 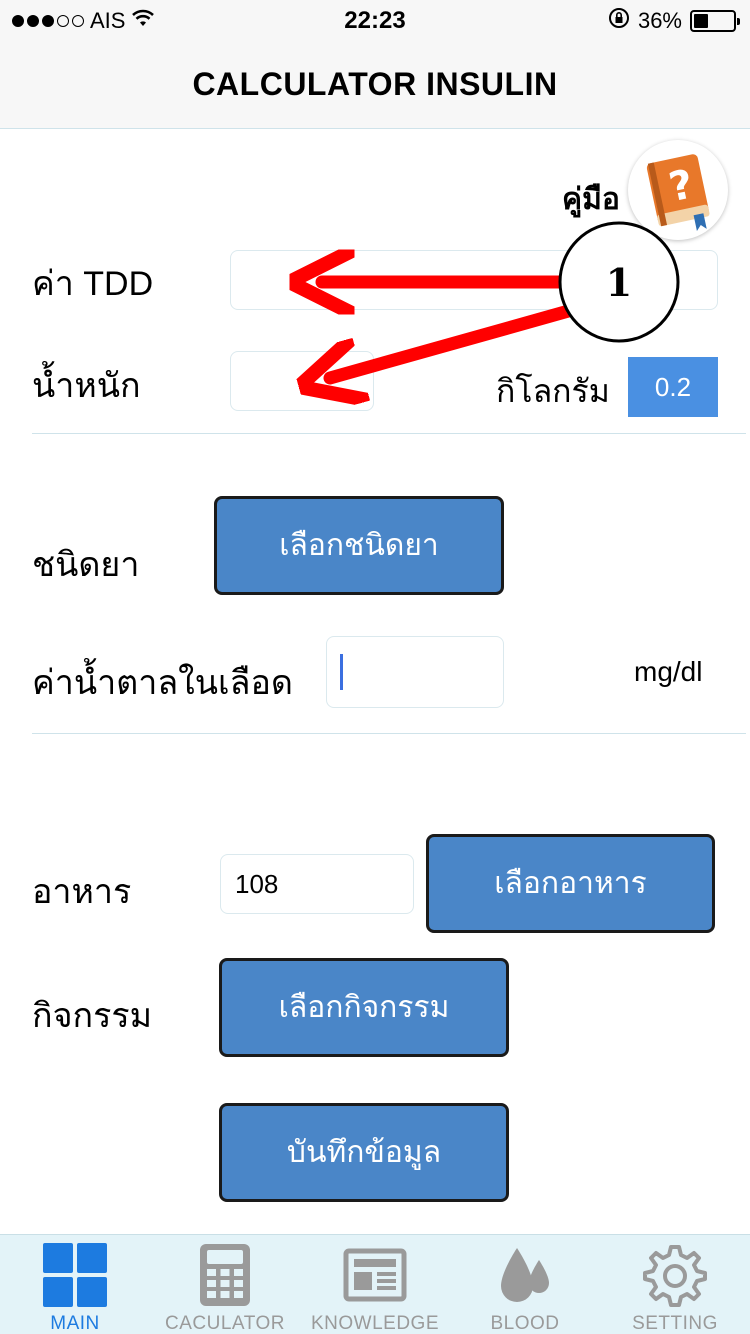 I want to click on annotation-arrow-weight, so click(x=454, y=340).